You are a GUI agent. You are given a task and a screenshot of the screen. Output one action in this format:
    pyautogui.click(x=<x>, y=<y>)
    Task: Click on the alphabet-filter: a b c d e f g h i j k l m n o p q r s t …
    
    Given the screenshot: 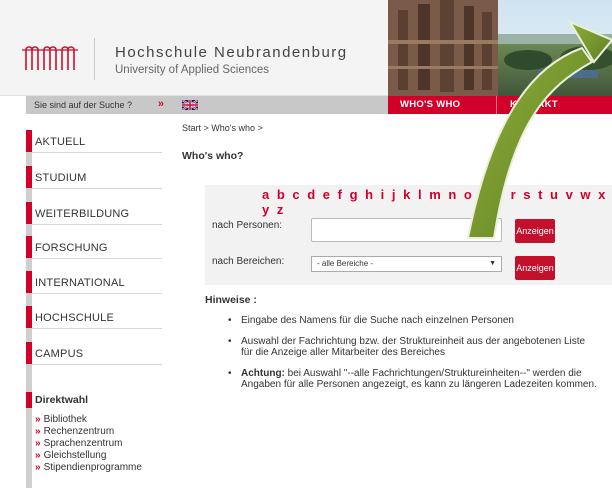 What is the action you would take?
    pyautogui.click(x=437, y=202)
    